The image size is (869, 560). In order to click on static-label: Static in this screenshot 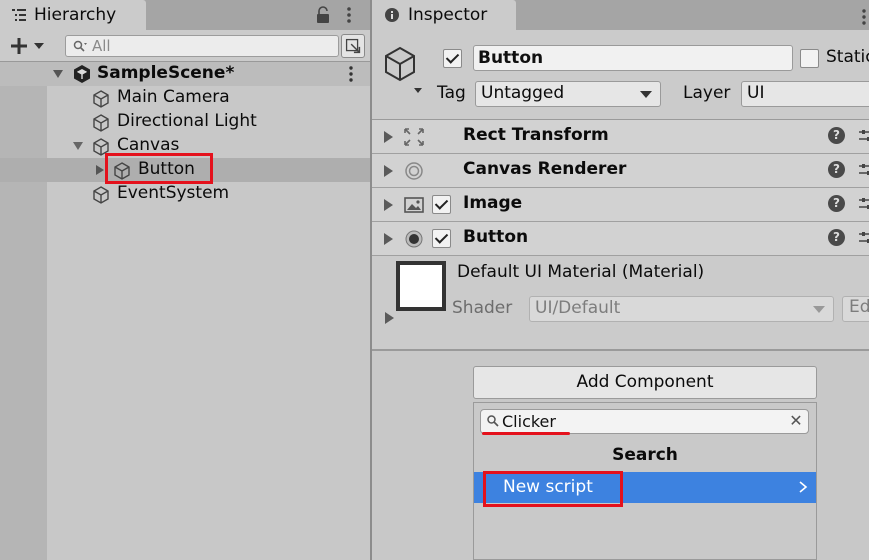, I will do `click(847, 57)`.